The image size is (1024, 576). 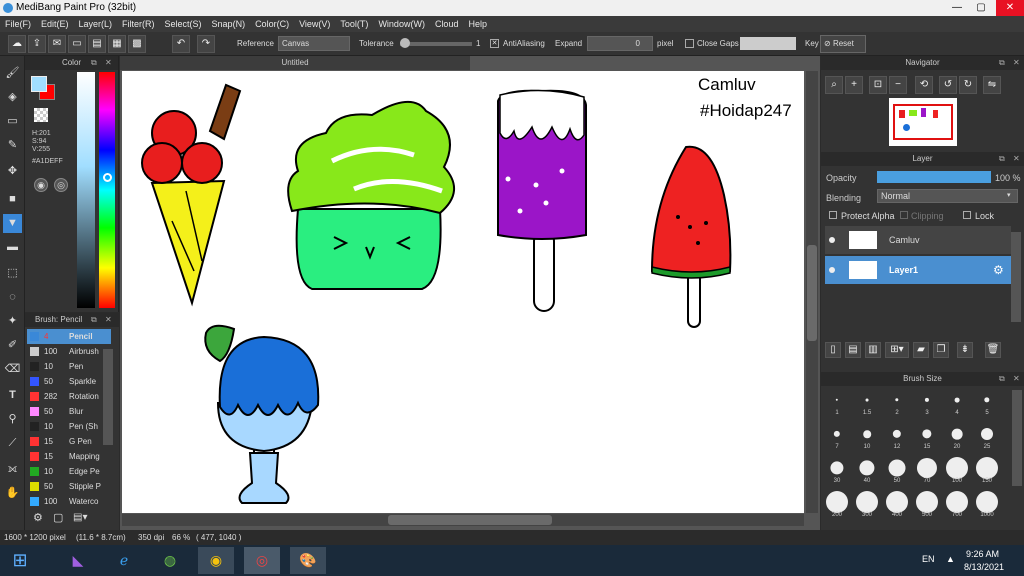 I want to click on brush-size-option: 300, so click(x=867, y=504).